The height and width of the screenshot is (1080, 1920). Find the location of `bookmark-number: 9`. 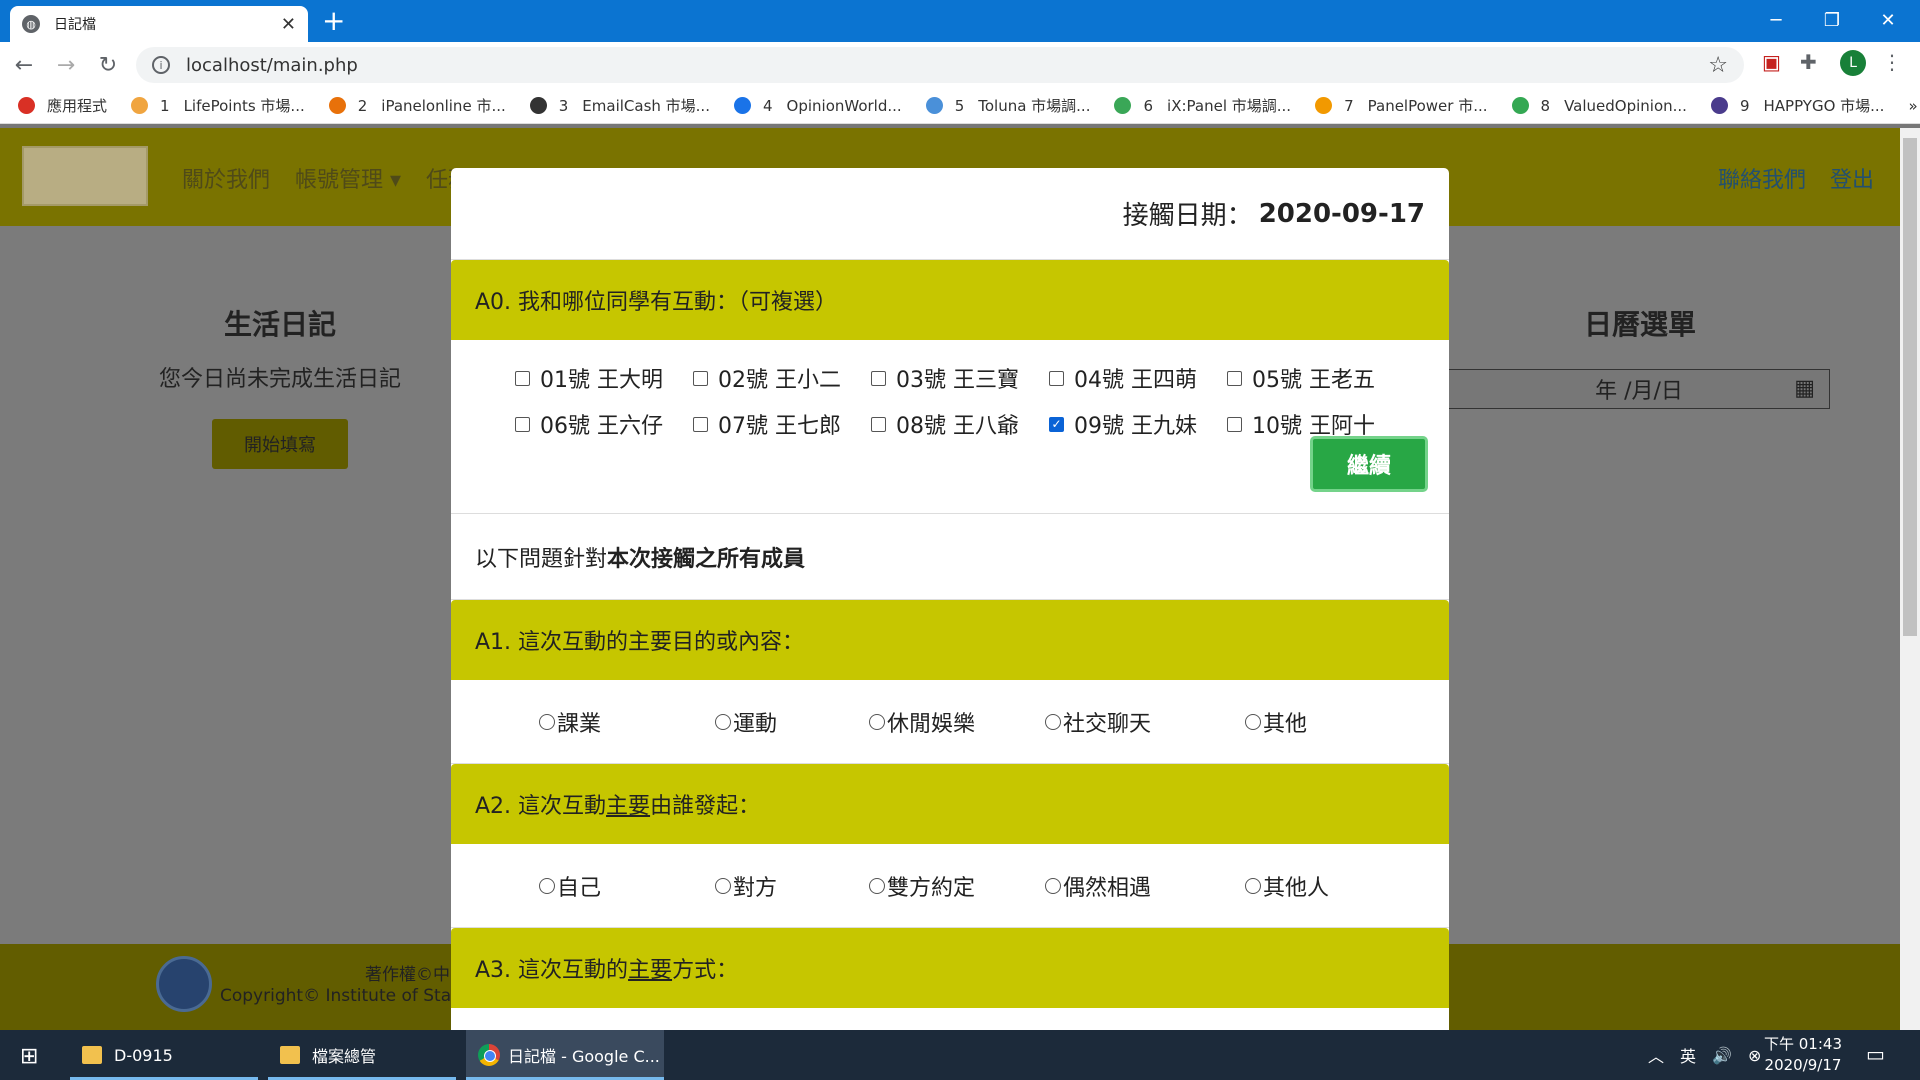

bookmark-number: 9 is located at coordinates (1744, 105).